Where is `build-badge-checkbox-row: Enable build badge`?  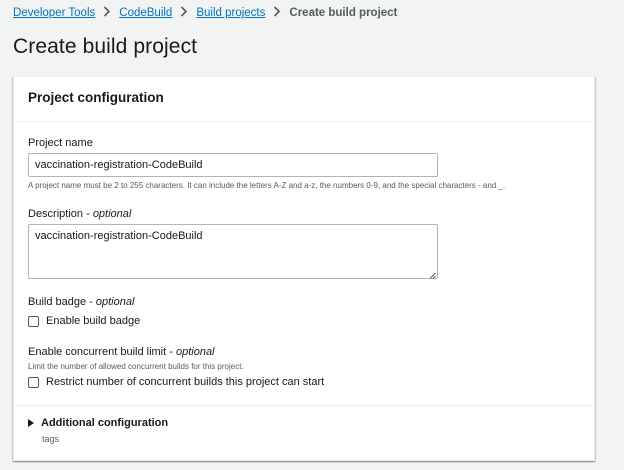
build-badge-checkbox-row: Enable build badge is located at coordinates (84, 321).